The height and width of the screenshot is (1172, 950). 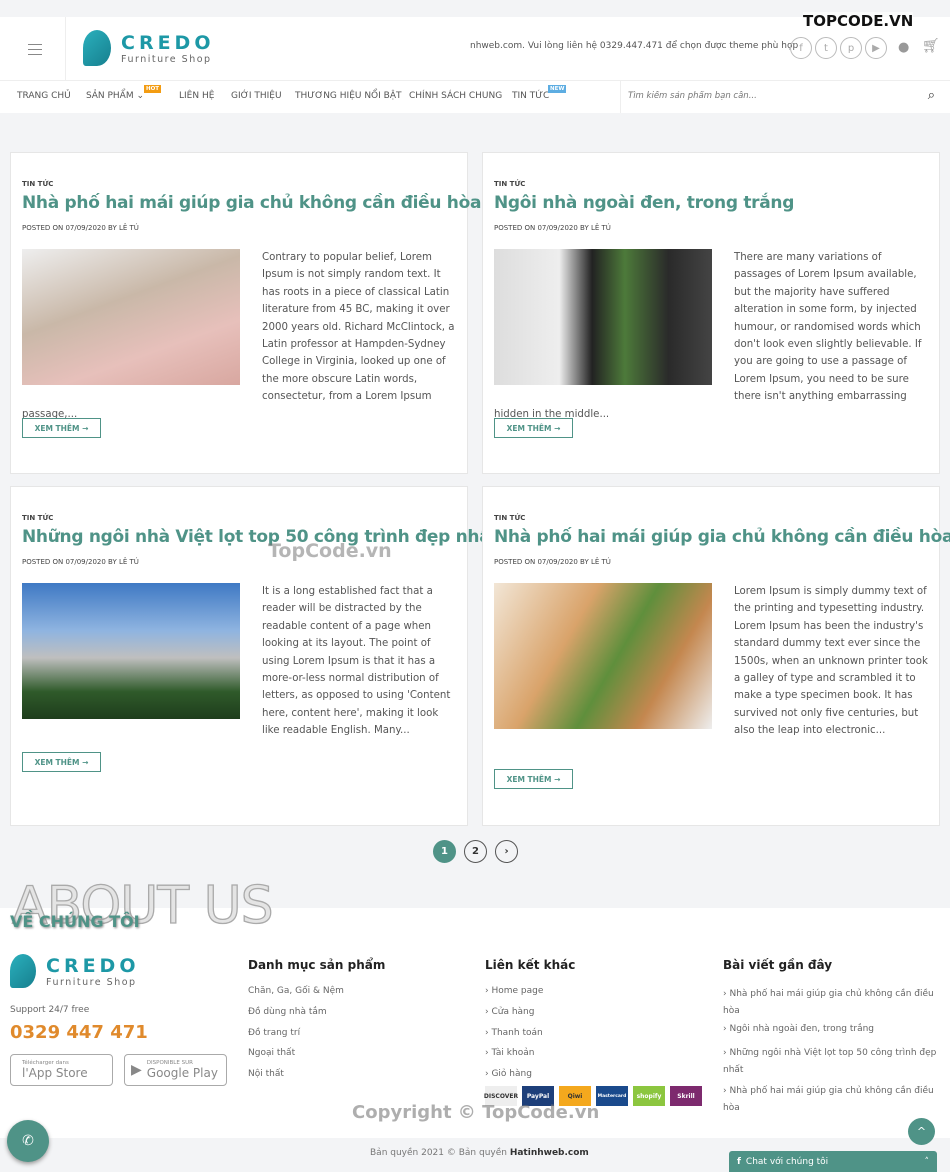 What do you see at coordinates (182, 1073) in the screenshot?
I see `store-label: Google Play` at bounding box center [182, 1073].